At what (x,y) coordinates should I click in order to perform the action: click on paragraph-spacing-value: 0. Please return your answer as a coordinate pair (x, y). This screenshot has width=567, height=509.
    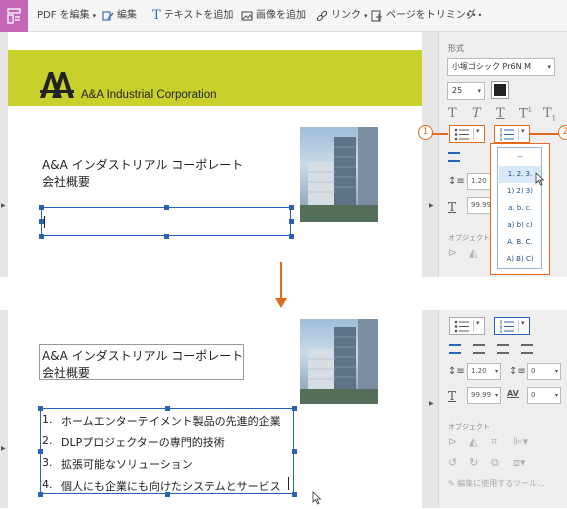
    Looking at the image, I should click on (533, 371).